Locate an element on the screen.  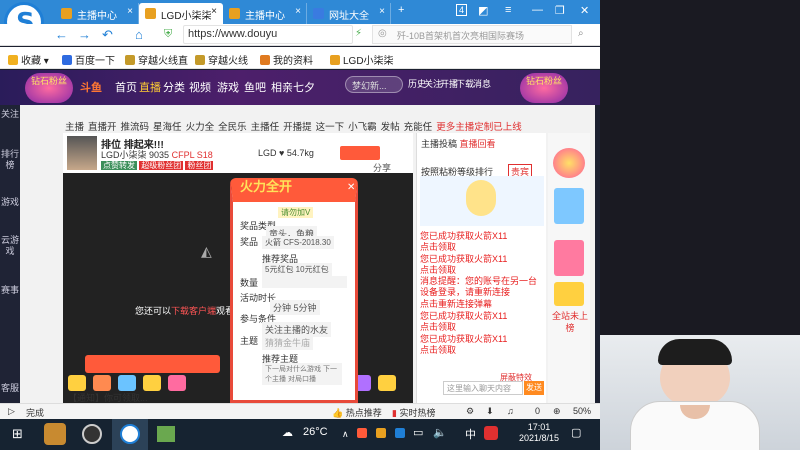
download-client-link: 下载客户端 is located at coordinates (193, 311).